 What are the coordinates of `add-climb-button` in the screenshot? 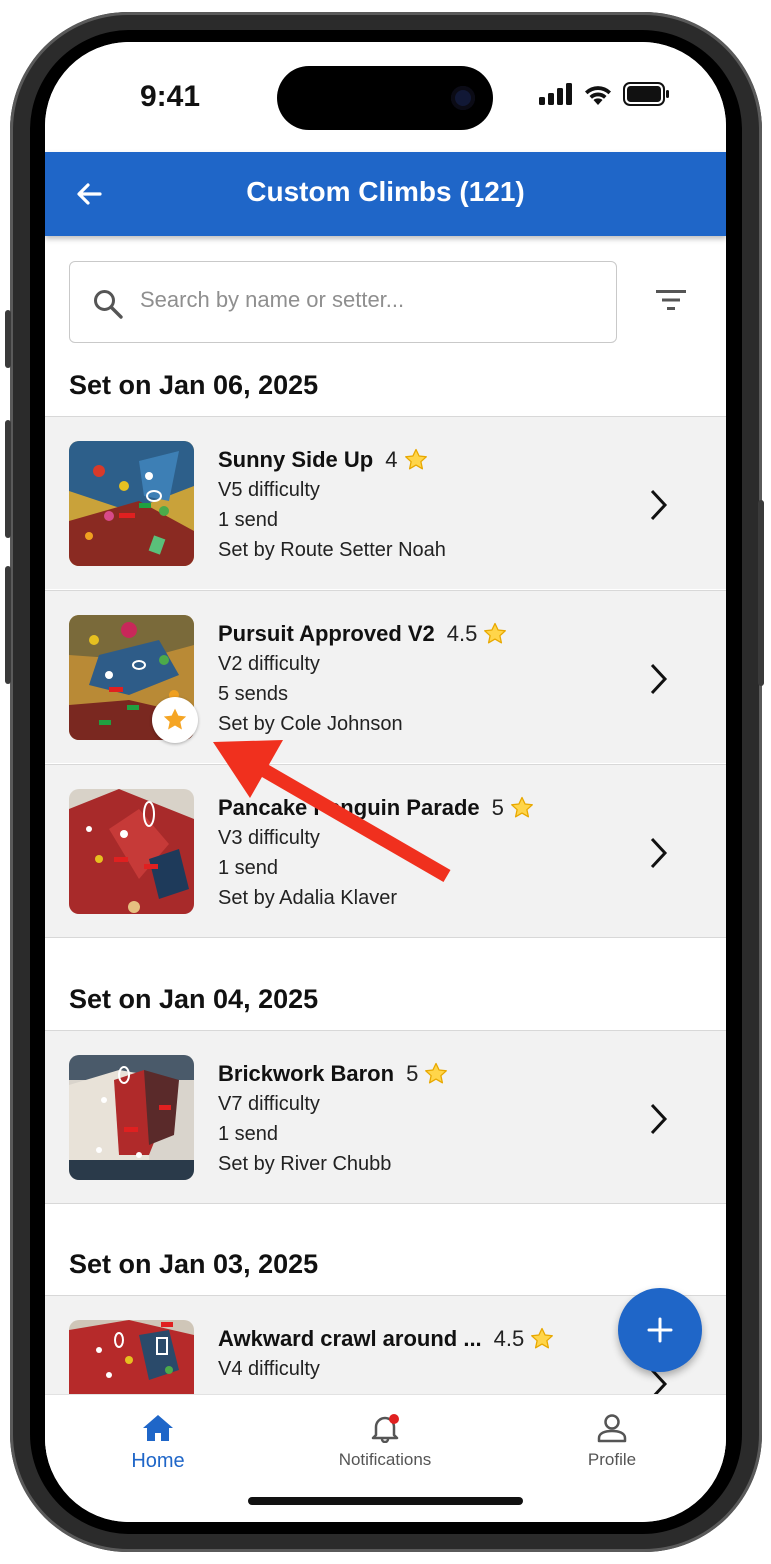 It's located at (660, 1330).